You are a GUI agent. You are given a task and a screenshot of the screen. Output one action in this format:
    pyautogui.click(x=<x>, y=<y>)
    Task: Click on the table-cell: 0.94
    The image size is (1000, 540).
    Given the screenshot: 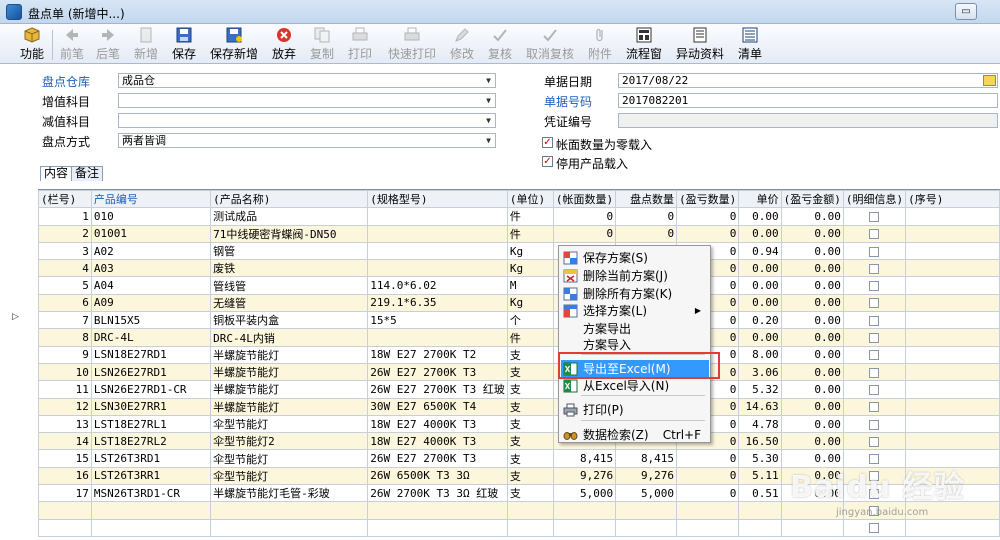 What is the action you would take?
    pyautogui.click(x=760, y=251)
    